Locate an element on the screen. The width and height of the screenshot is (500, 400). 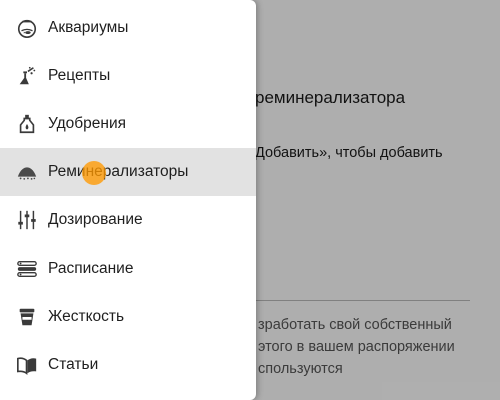
drawer-item-dosing: Дозирование is located at coordinates (128, 220).